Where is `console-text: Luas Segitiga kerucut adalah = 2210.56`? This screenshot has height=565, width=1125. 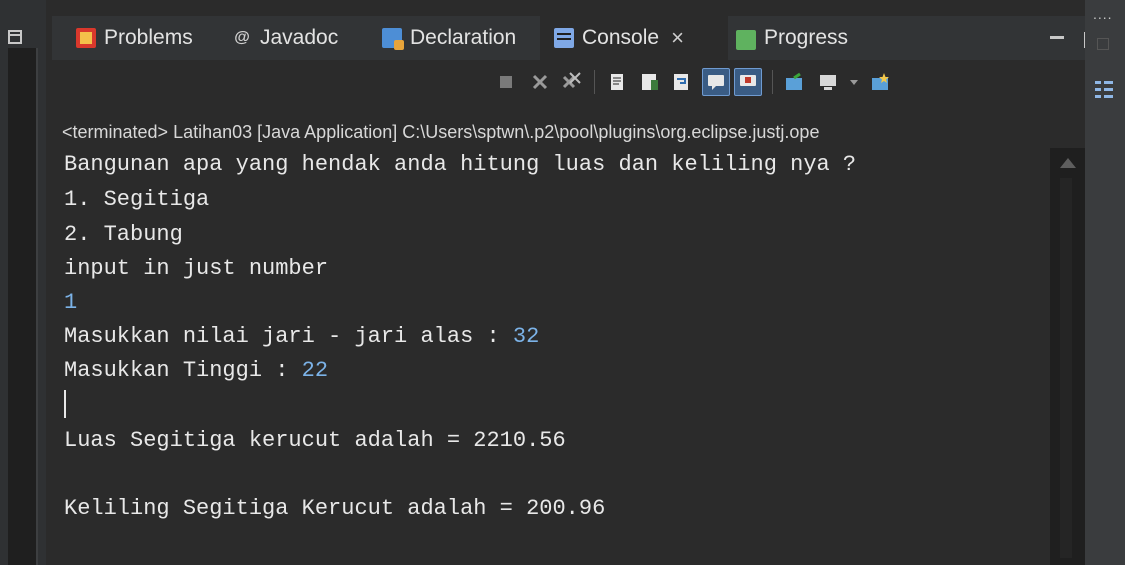 console-text: Luas Segitiga kerucut adalah = 2210.56 is located at coordinates (315, 440).